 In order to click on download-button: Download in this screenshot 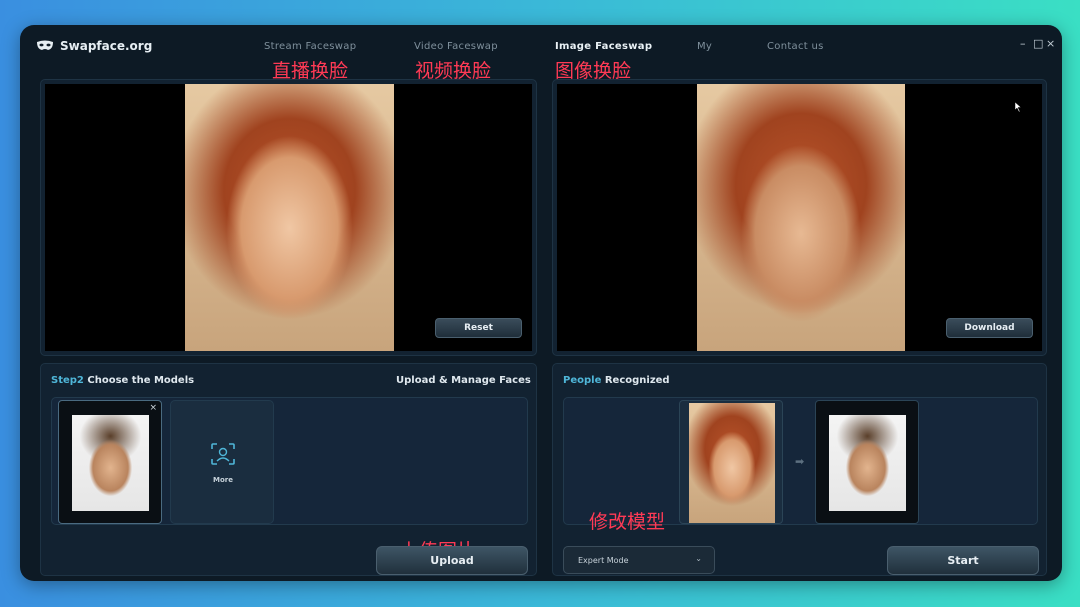, I will do `click(989, 328)`.